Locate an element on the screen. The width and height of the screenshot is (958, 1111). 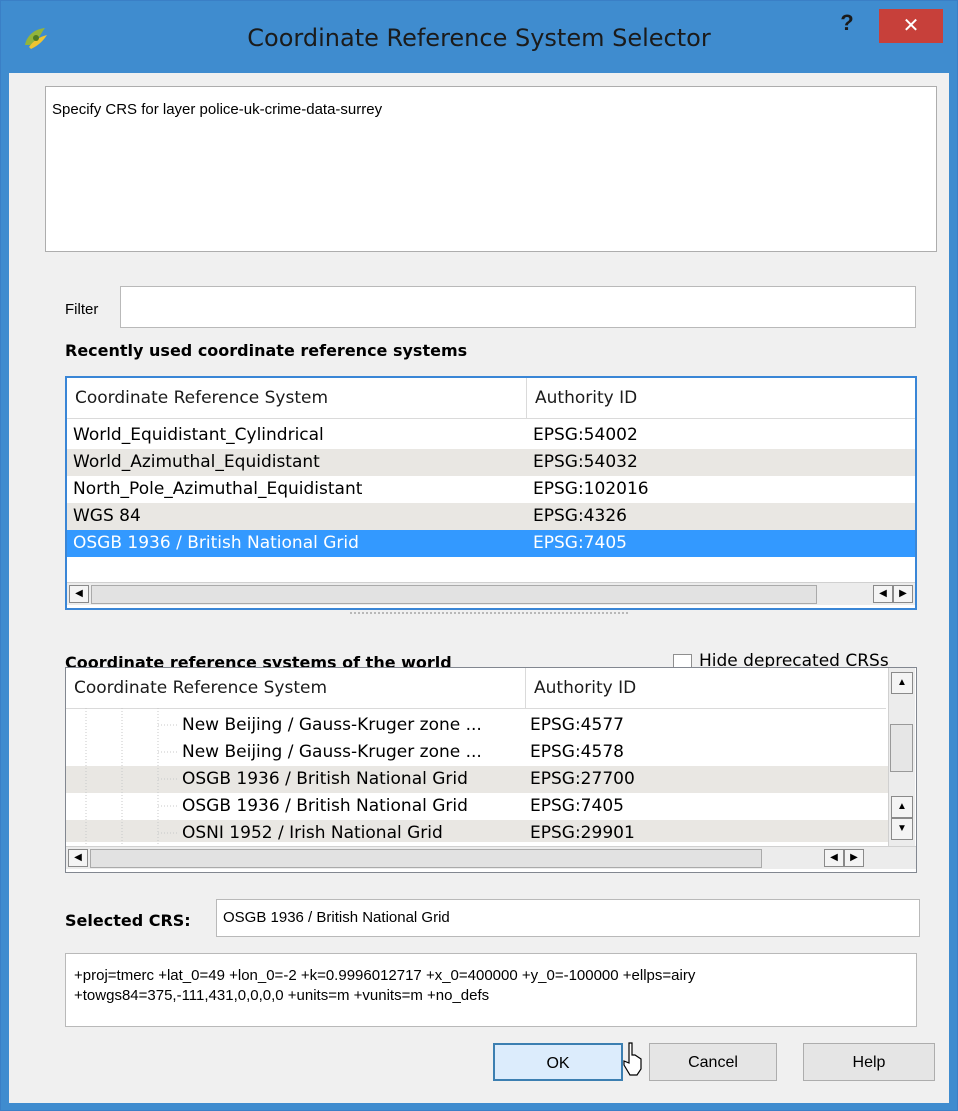
splitter-handle is located at coordinates (489, 613).